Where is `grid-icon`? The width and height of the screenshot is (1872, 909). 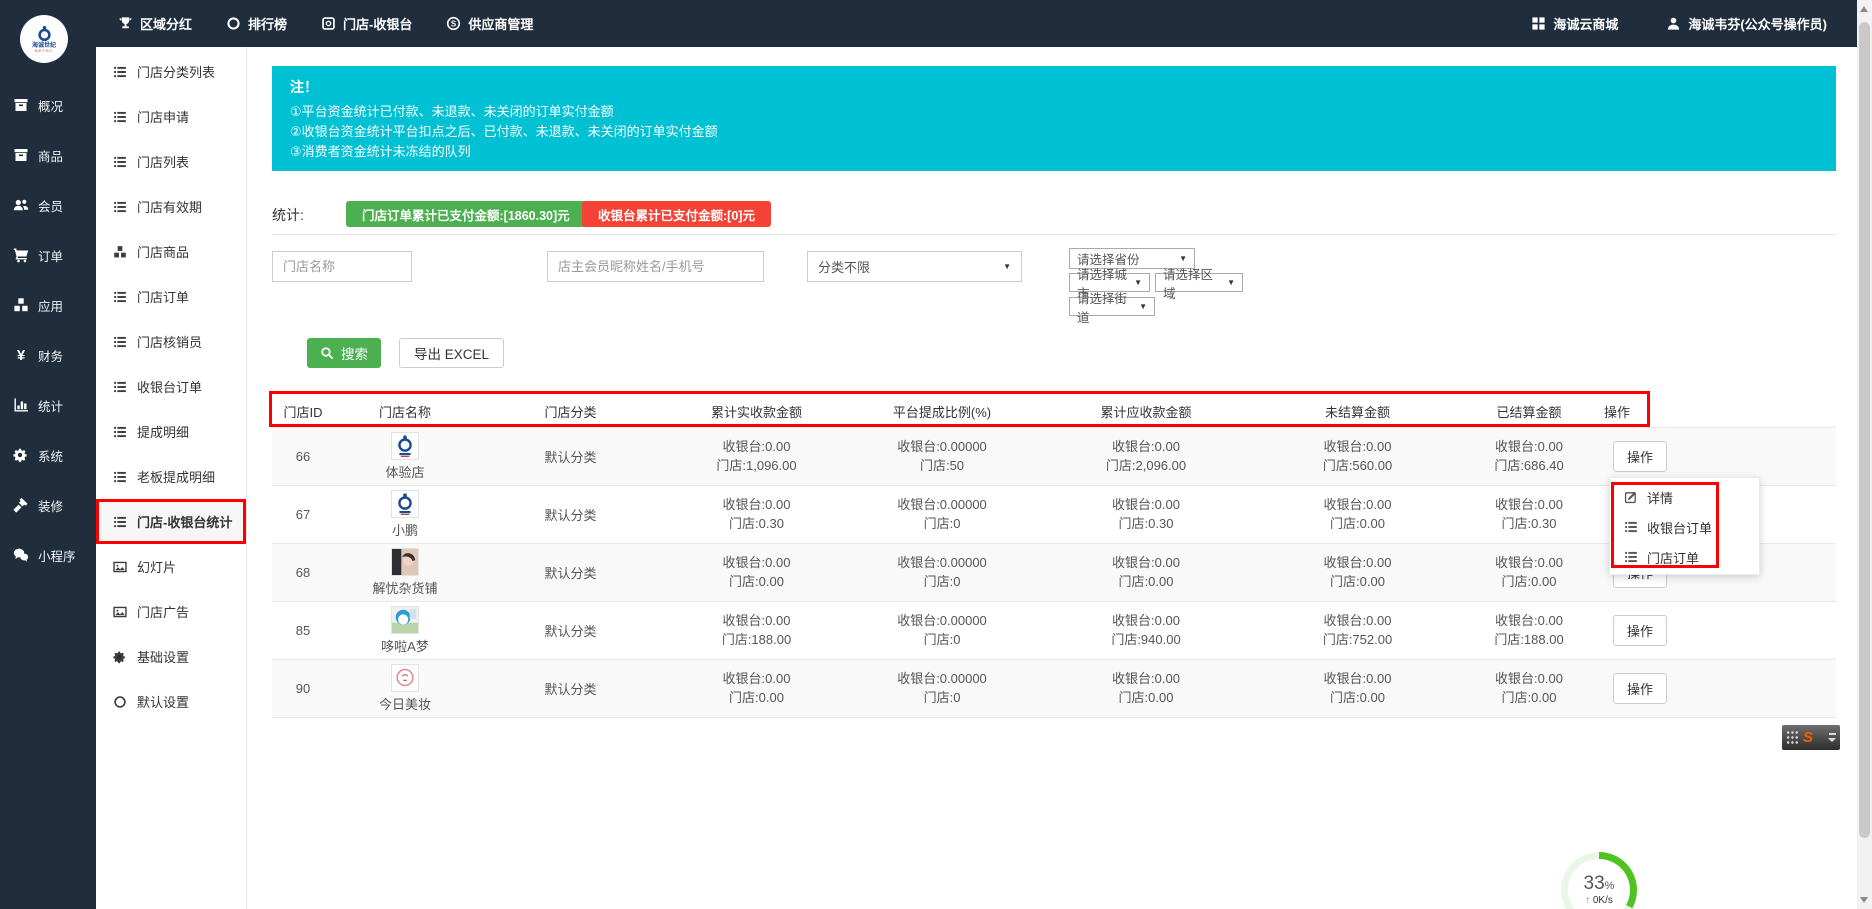
grid-icon is located at coordinates (1538, 23).